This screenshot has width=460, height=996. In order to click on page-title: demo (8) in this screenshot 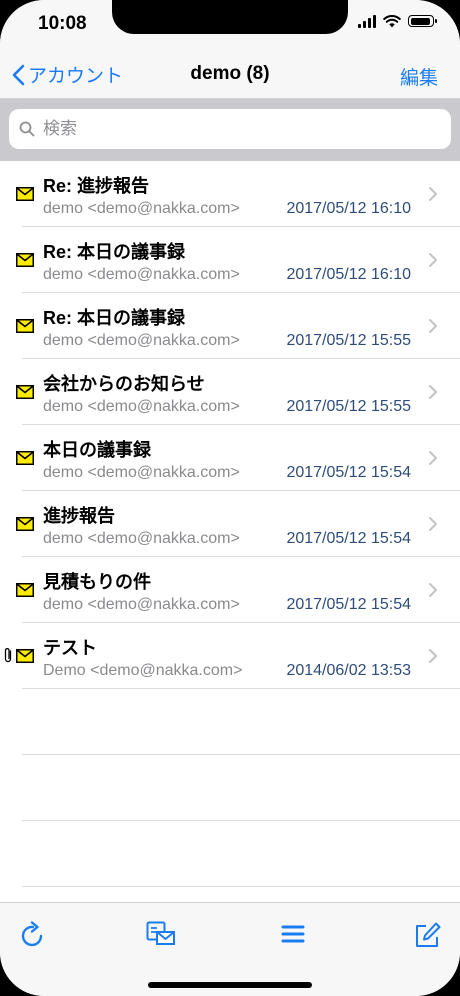, I will do `click(230, 73)`.